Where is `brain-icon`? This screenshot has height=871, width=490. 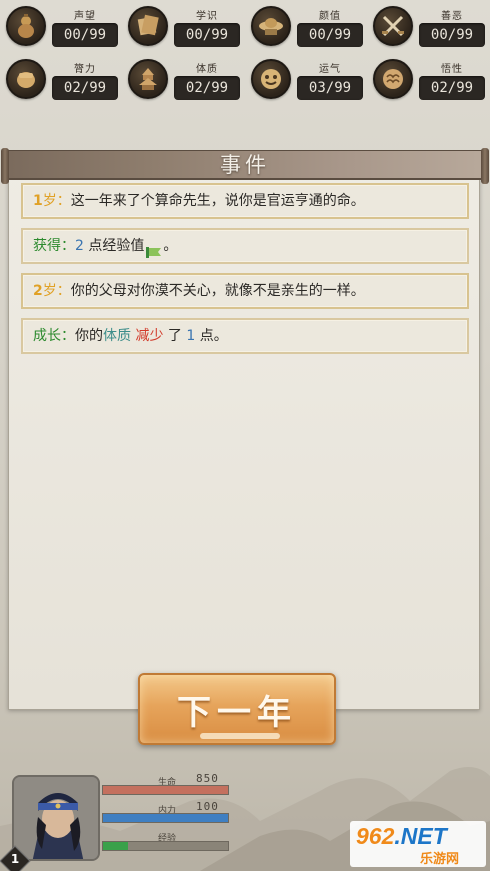
brain-icon is located at coordinates (393, 79).